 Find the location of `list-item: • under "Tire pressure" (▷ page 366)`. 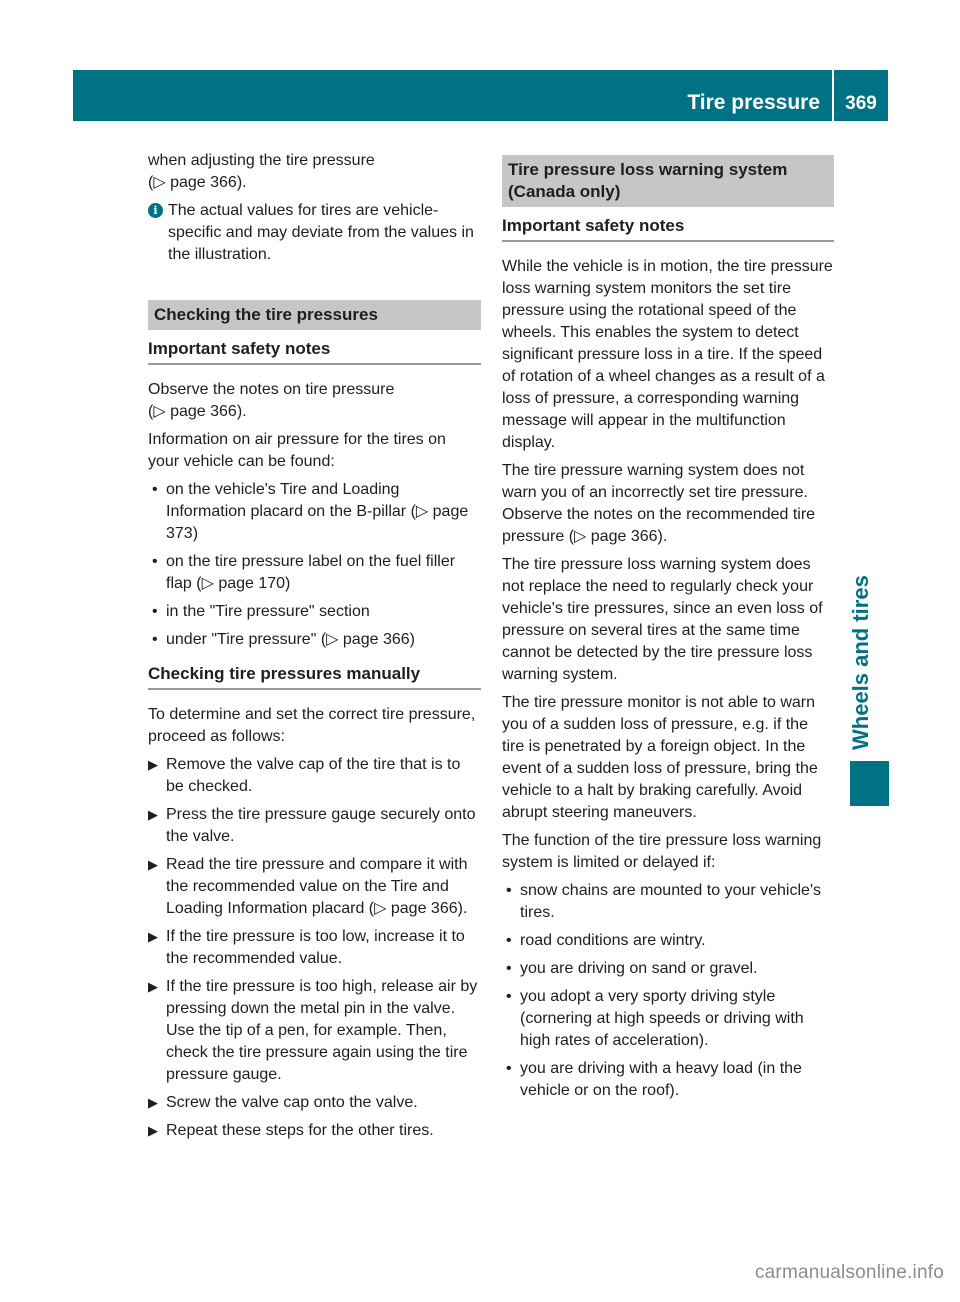

list-item: • under "Tire pressure" (▷ page 366) is located at coordinates (314, 640).